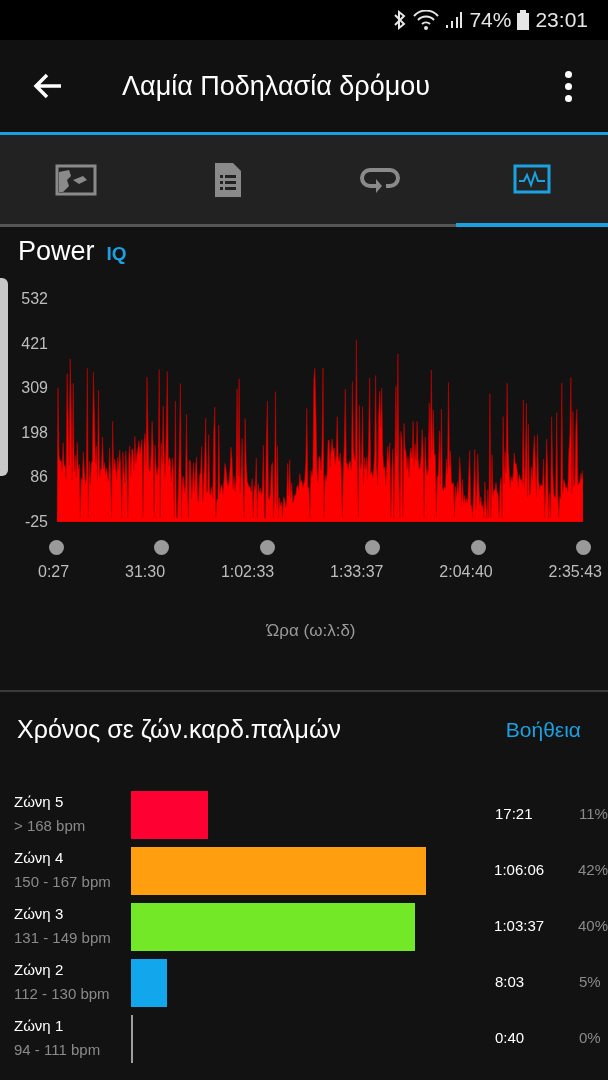  Describe the element at coordinates (39, 1025) in the screenshot. I see `zone-name: Ζώνη 1` at that location.